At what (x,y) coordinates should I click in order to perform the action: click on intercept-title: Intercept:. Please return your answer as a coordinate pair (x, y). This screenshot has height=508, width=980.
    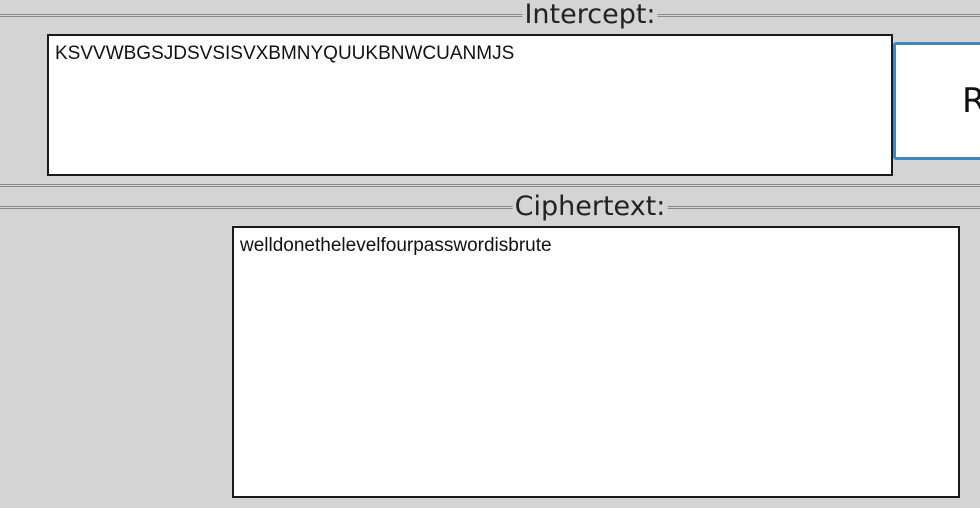
    Looking at the image, I should click on (590, 15).